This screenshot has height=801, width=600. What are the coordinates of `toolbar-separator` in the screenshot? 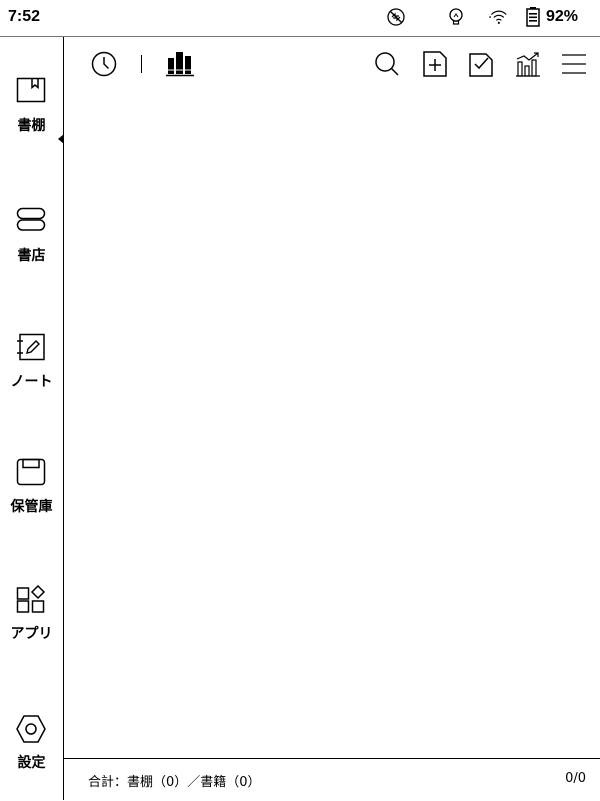 It's located at (141, 64).